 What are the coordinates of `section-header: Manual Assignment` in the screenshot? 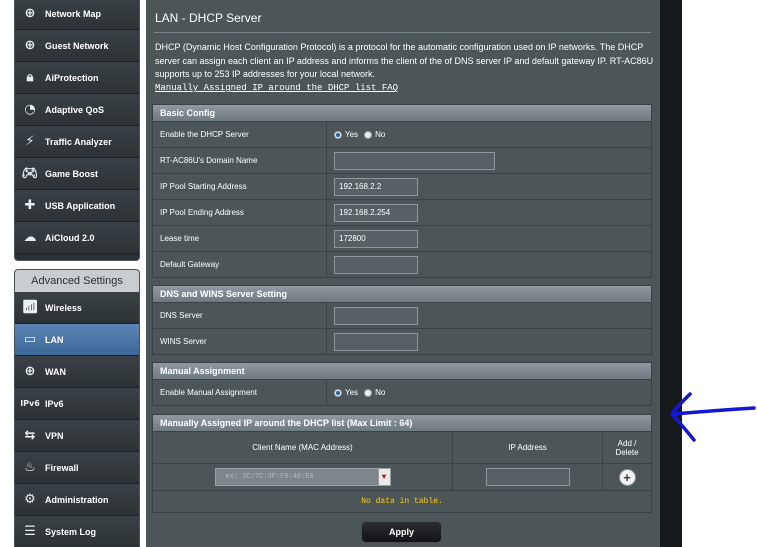 It's located at (402, 371).